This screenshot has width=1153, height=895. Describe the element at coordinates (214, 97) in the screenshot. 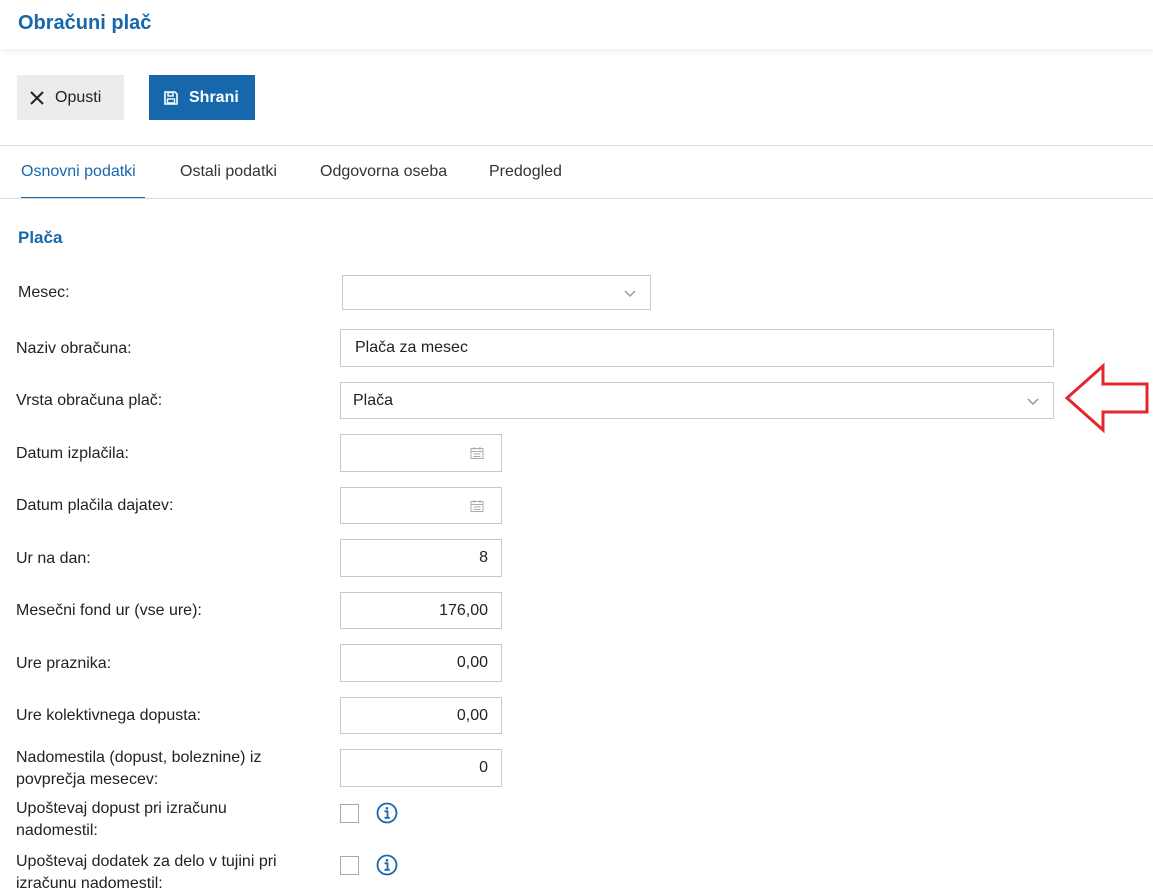

I see `save-button-label: Shrani` at that location.